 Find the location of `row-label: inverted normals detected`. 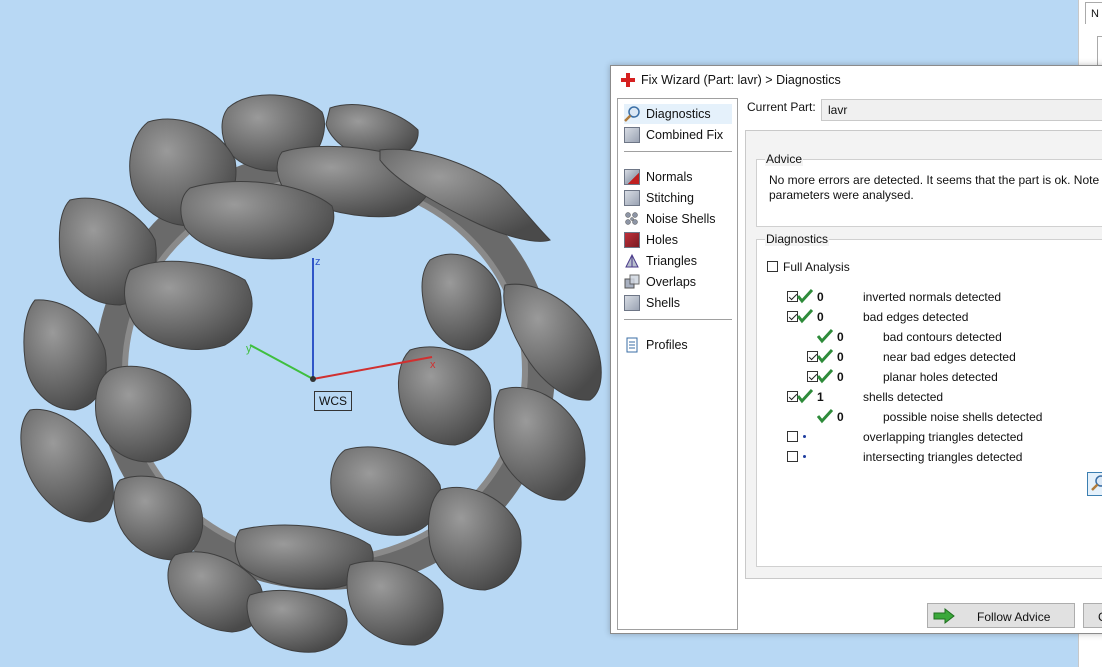

row-label: inverted normals detected is located at coordinates (932, 297).